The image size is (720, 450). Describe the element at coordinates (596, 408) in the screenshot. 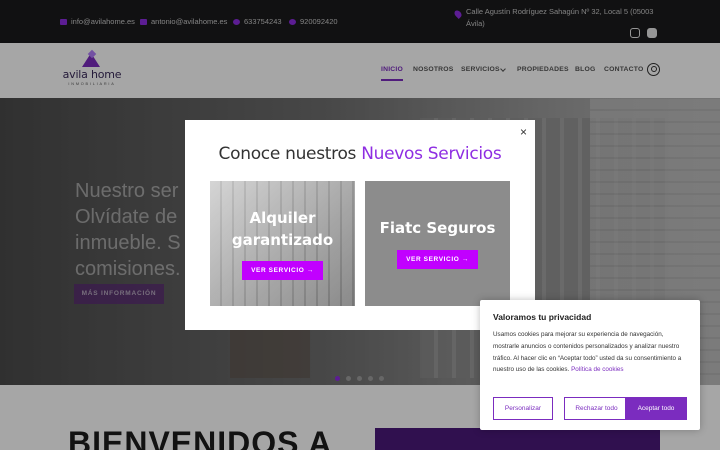

I see `reject-all-button: Rechazar todo` at that location.